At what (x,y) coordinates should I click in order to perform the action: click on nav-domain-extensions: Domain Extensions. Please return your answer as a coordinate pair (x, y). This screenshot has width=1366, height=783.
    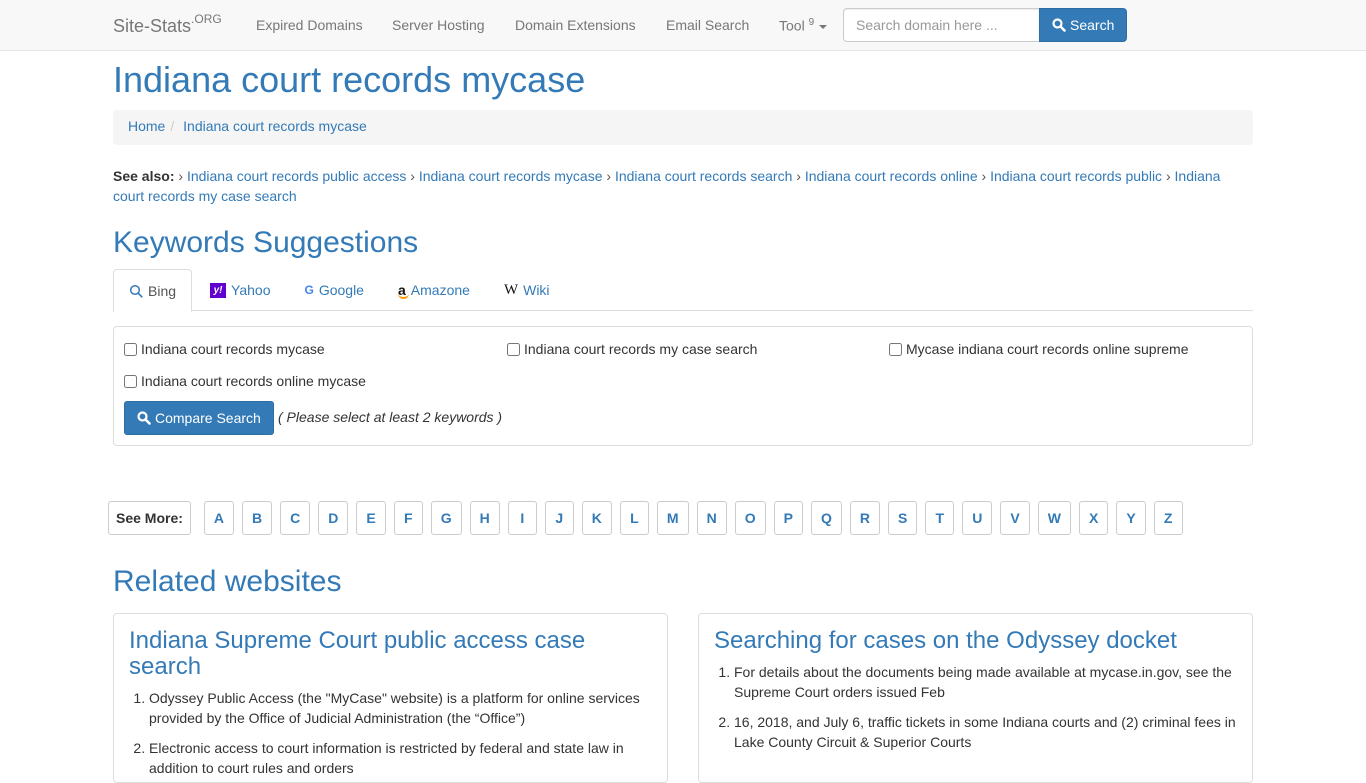
    Looking at the image, I should click on (575, 25).